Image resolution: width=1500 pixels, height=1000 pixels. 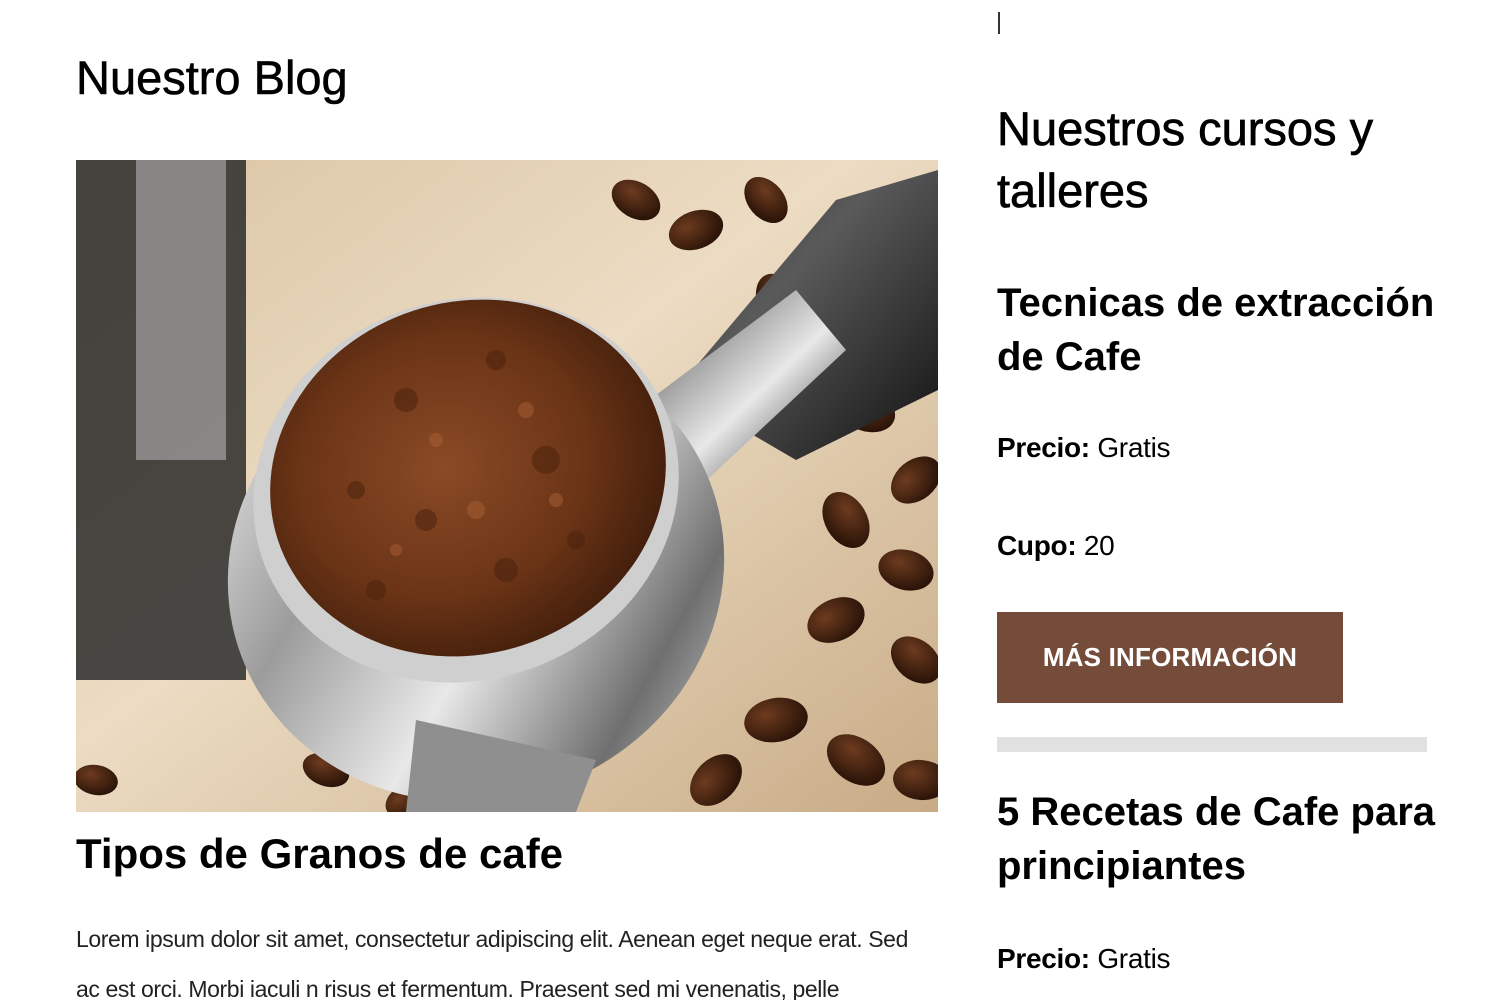 What do you see at coordinates (1216, 839) in the screenshot?
I see `course-title: 5 Recetas de Cafe para principiantes` at bounding box center [1216, 839].